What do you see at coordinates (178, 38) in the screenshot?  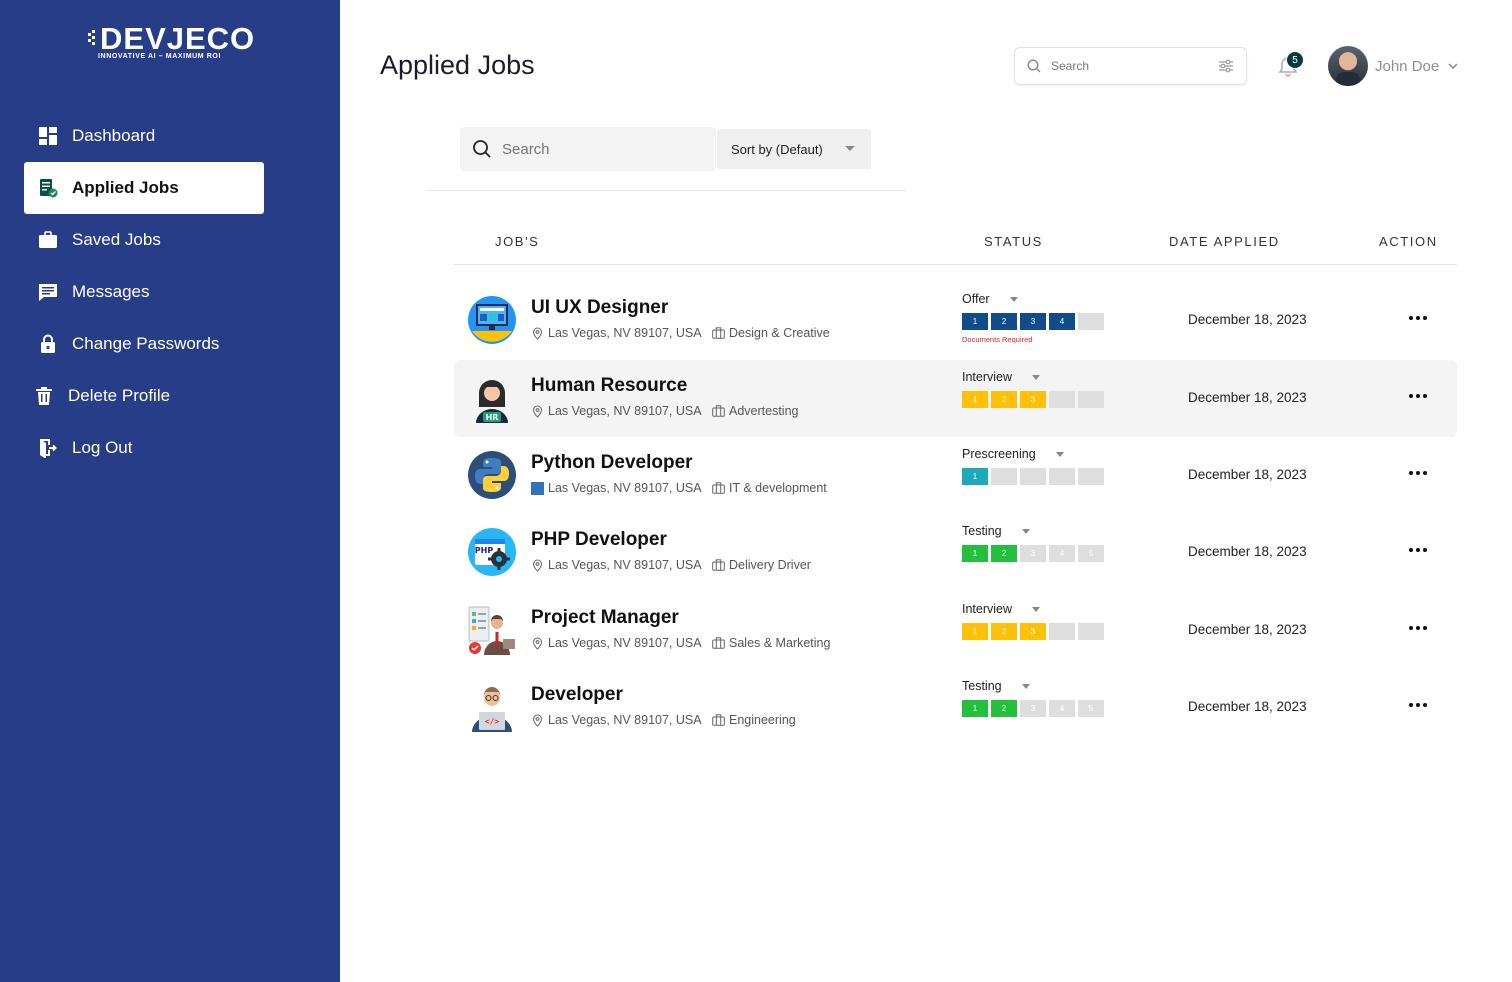 I see `brand-name: DEVJECO` at bounding box center [178, 38].